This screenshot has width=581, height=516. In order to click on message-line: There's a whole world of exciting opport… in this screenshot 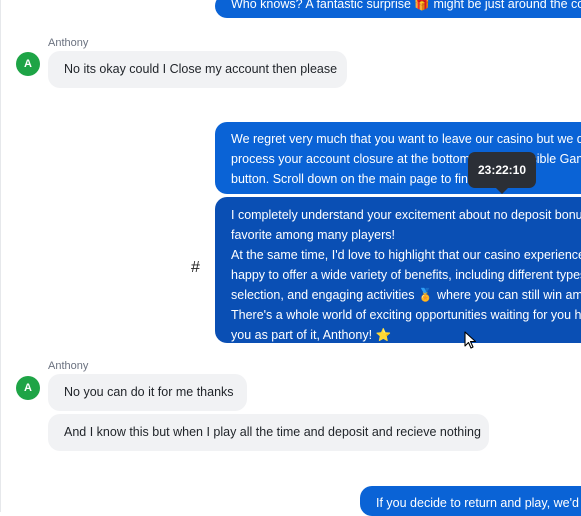, I will do `click(406, 315)`.